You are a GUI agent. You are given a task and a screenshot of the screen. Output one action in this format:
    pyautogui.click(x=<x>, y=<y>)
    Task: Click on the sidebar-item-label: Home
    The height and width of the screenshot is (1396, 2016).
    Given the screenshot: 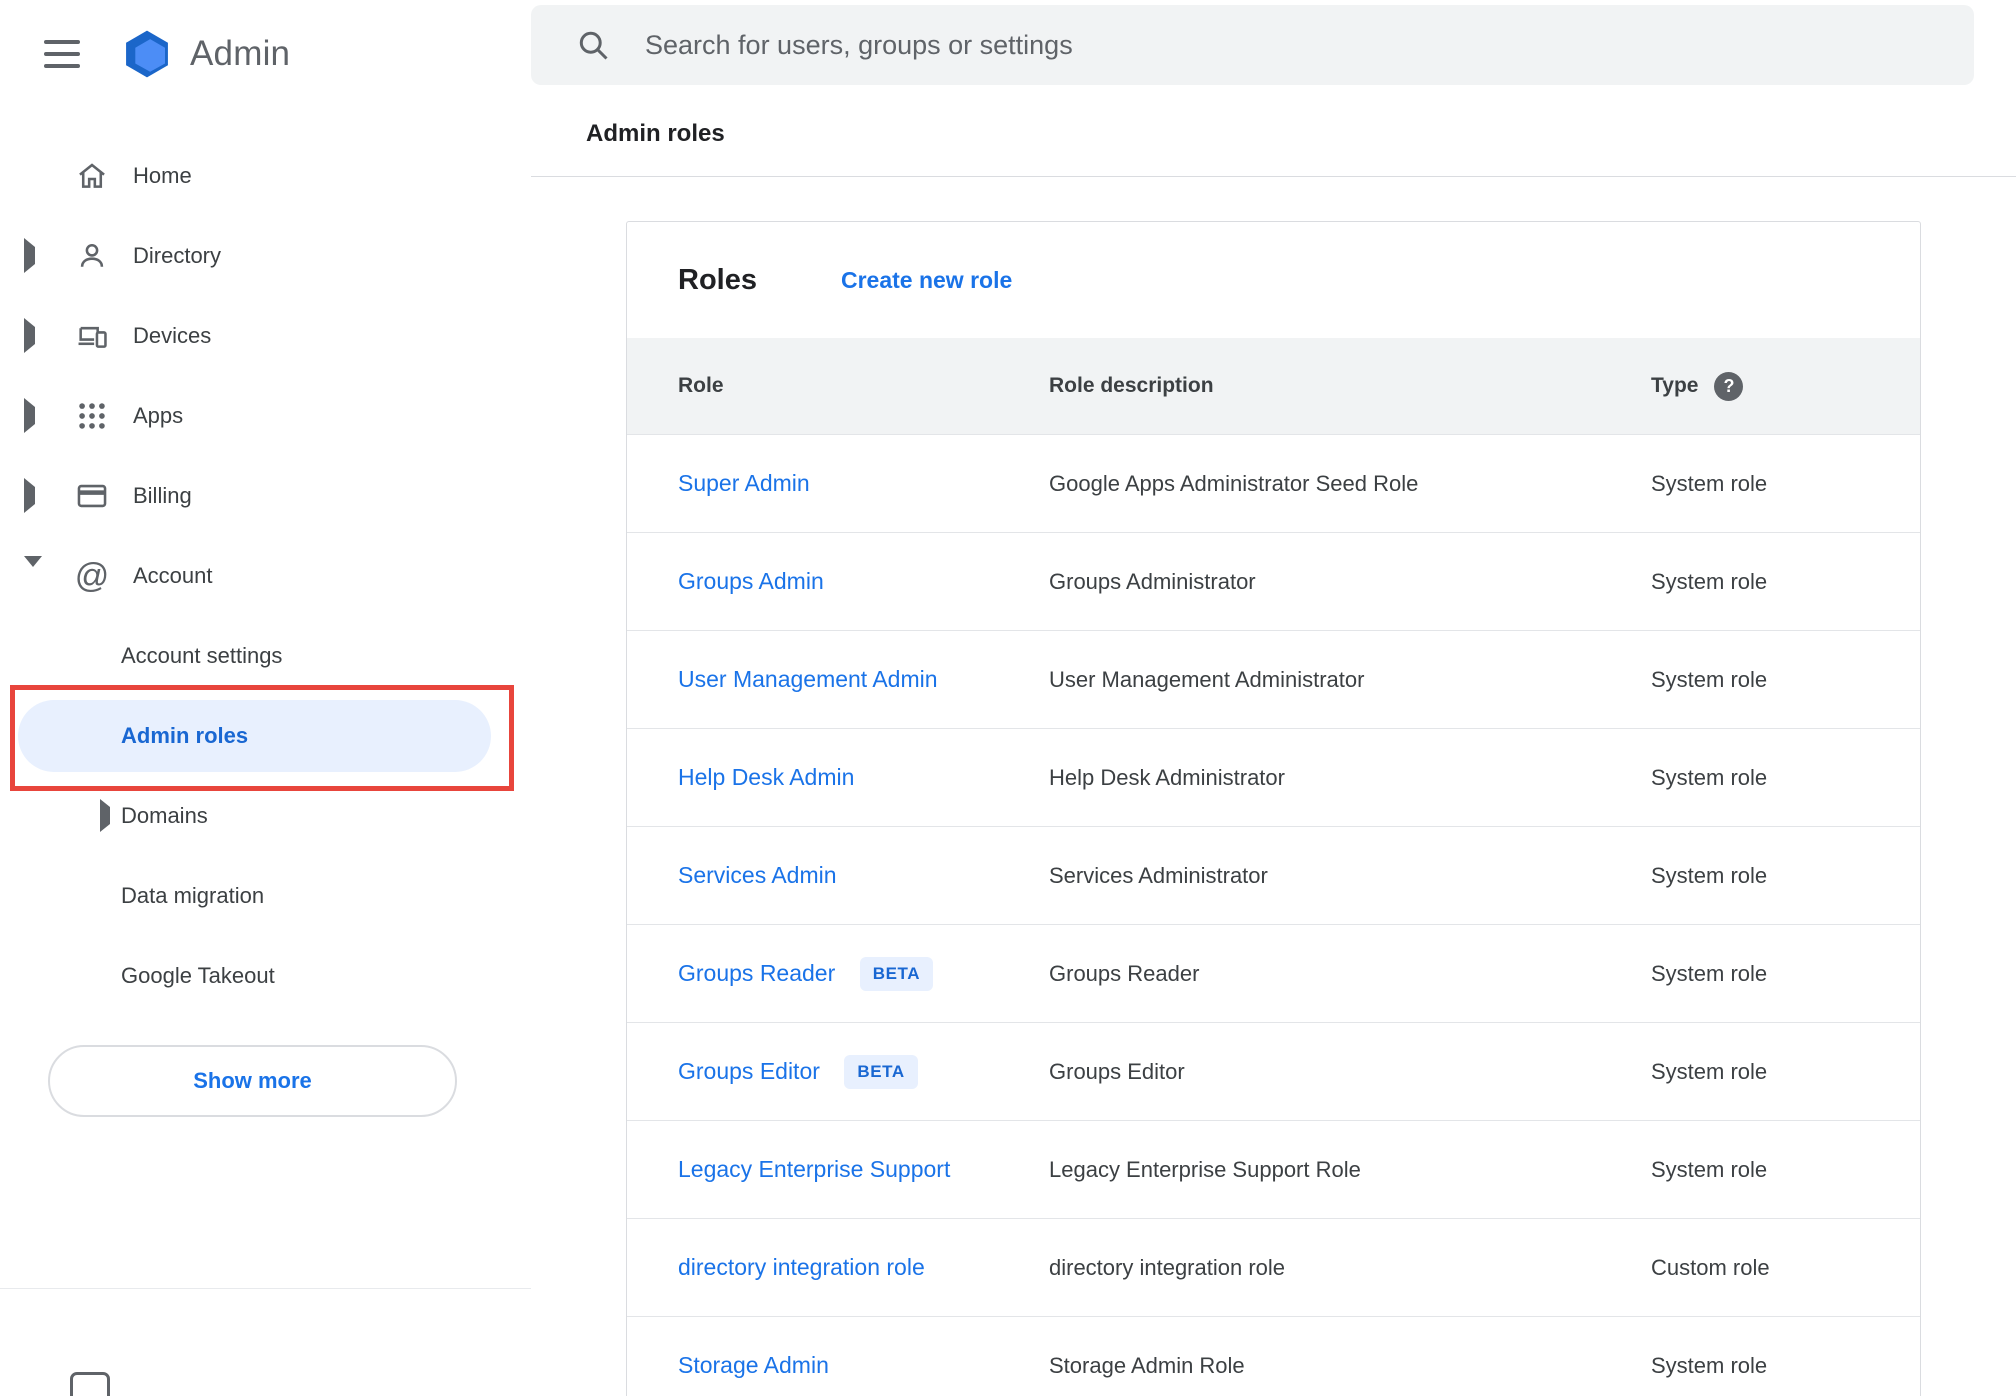 What is the action you would take?
    pyautogui.click(x=162, y=175)
    